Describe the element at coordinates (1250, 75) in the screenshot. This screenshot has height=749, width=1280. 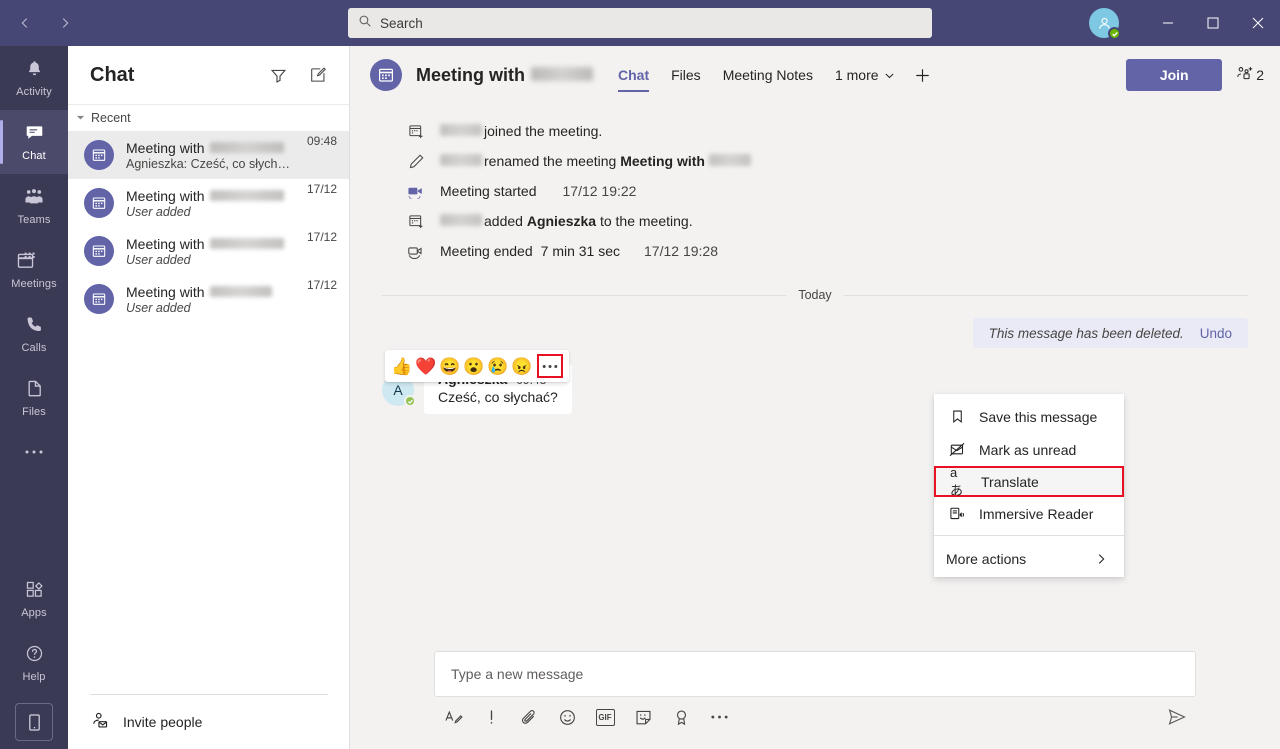
I see `add-participants-button: 2` at that location.